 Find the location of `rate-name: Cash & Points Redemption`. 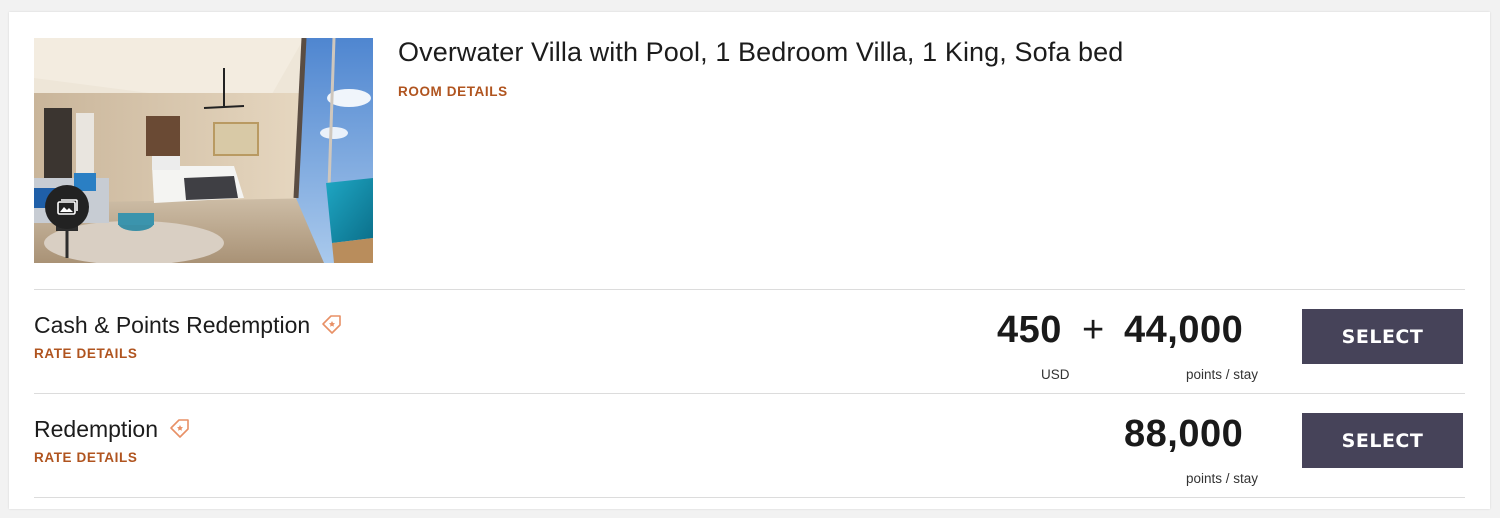

rate-name: Cash & Points Redemption is located at coordinates (189, 325).